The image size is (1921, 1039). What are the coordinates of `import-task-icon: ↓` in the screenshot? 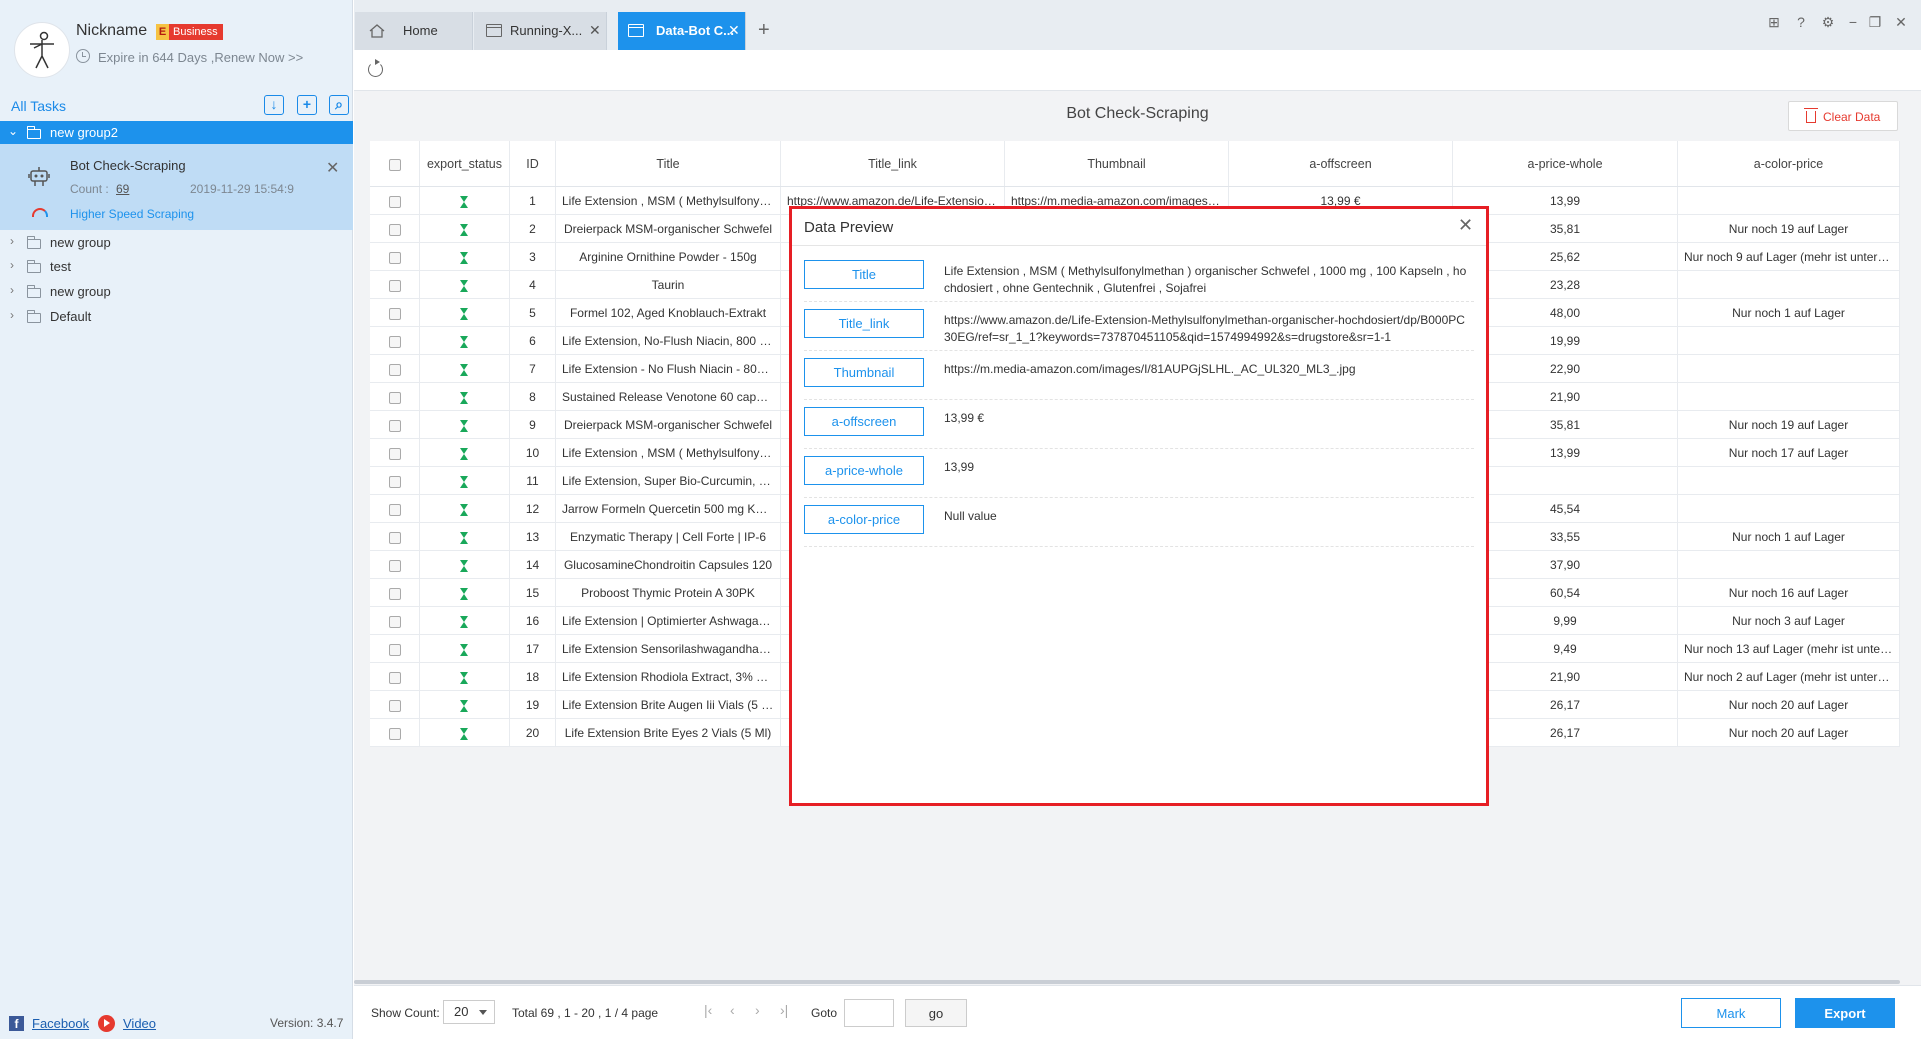 It's located at (274, 105).